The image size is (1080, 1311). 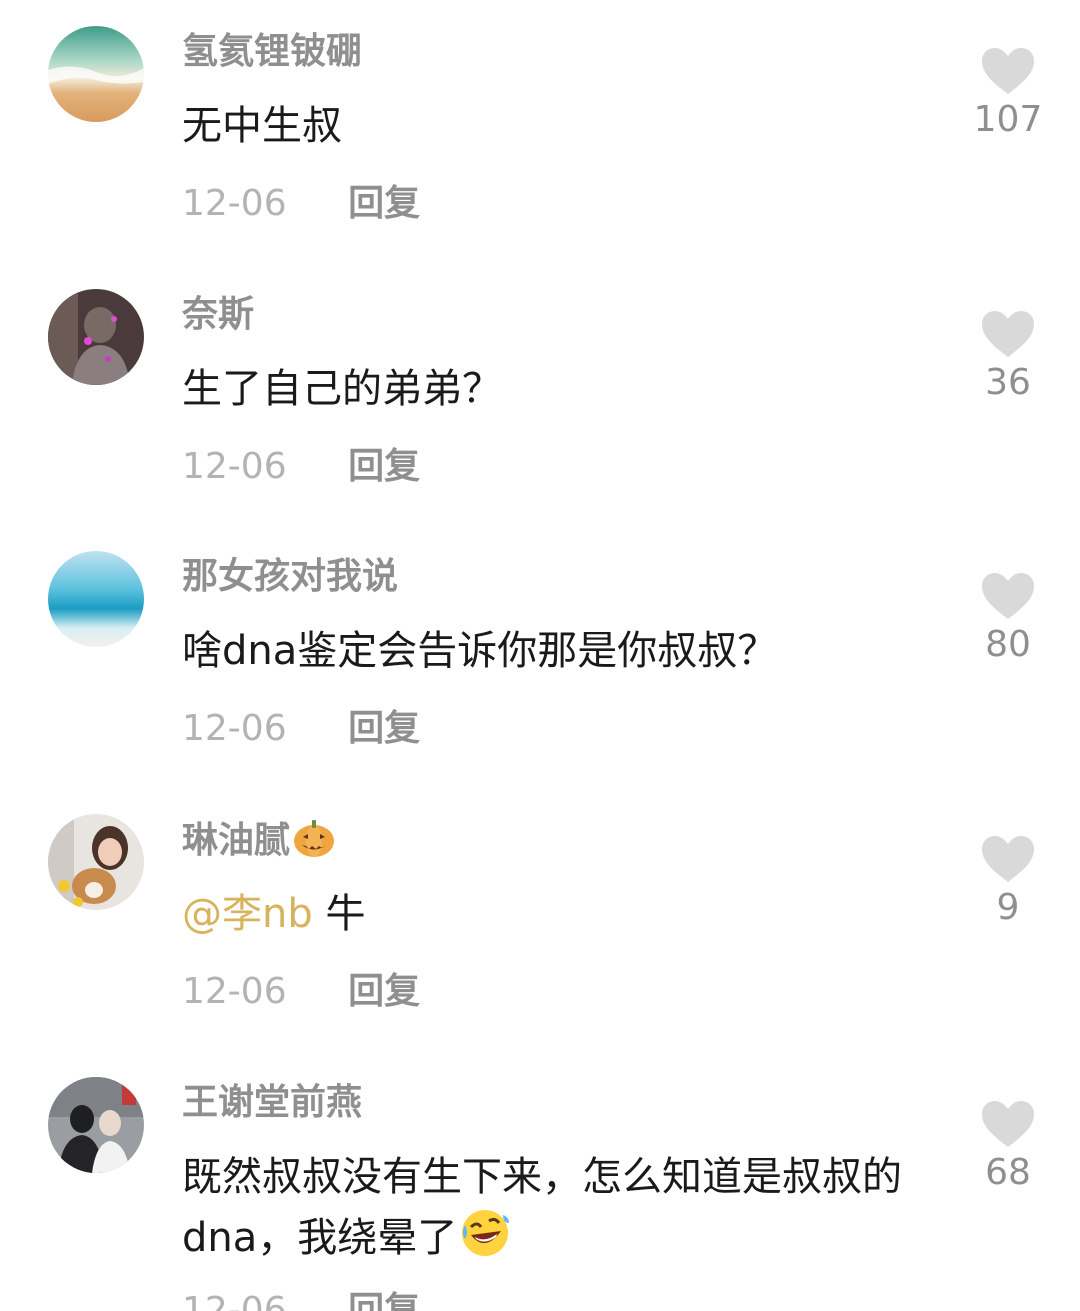 I want to click on username: 奈斯, so click(x=218, y=315).